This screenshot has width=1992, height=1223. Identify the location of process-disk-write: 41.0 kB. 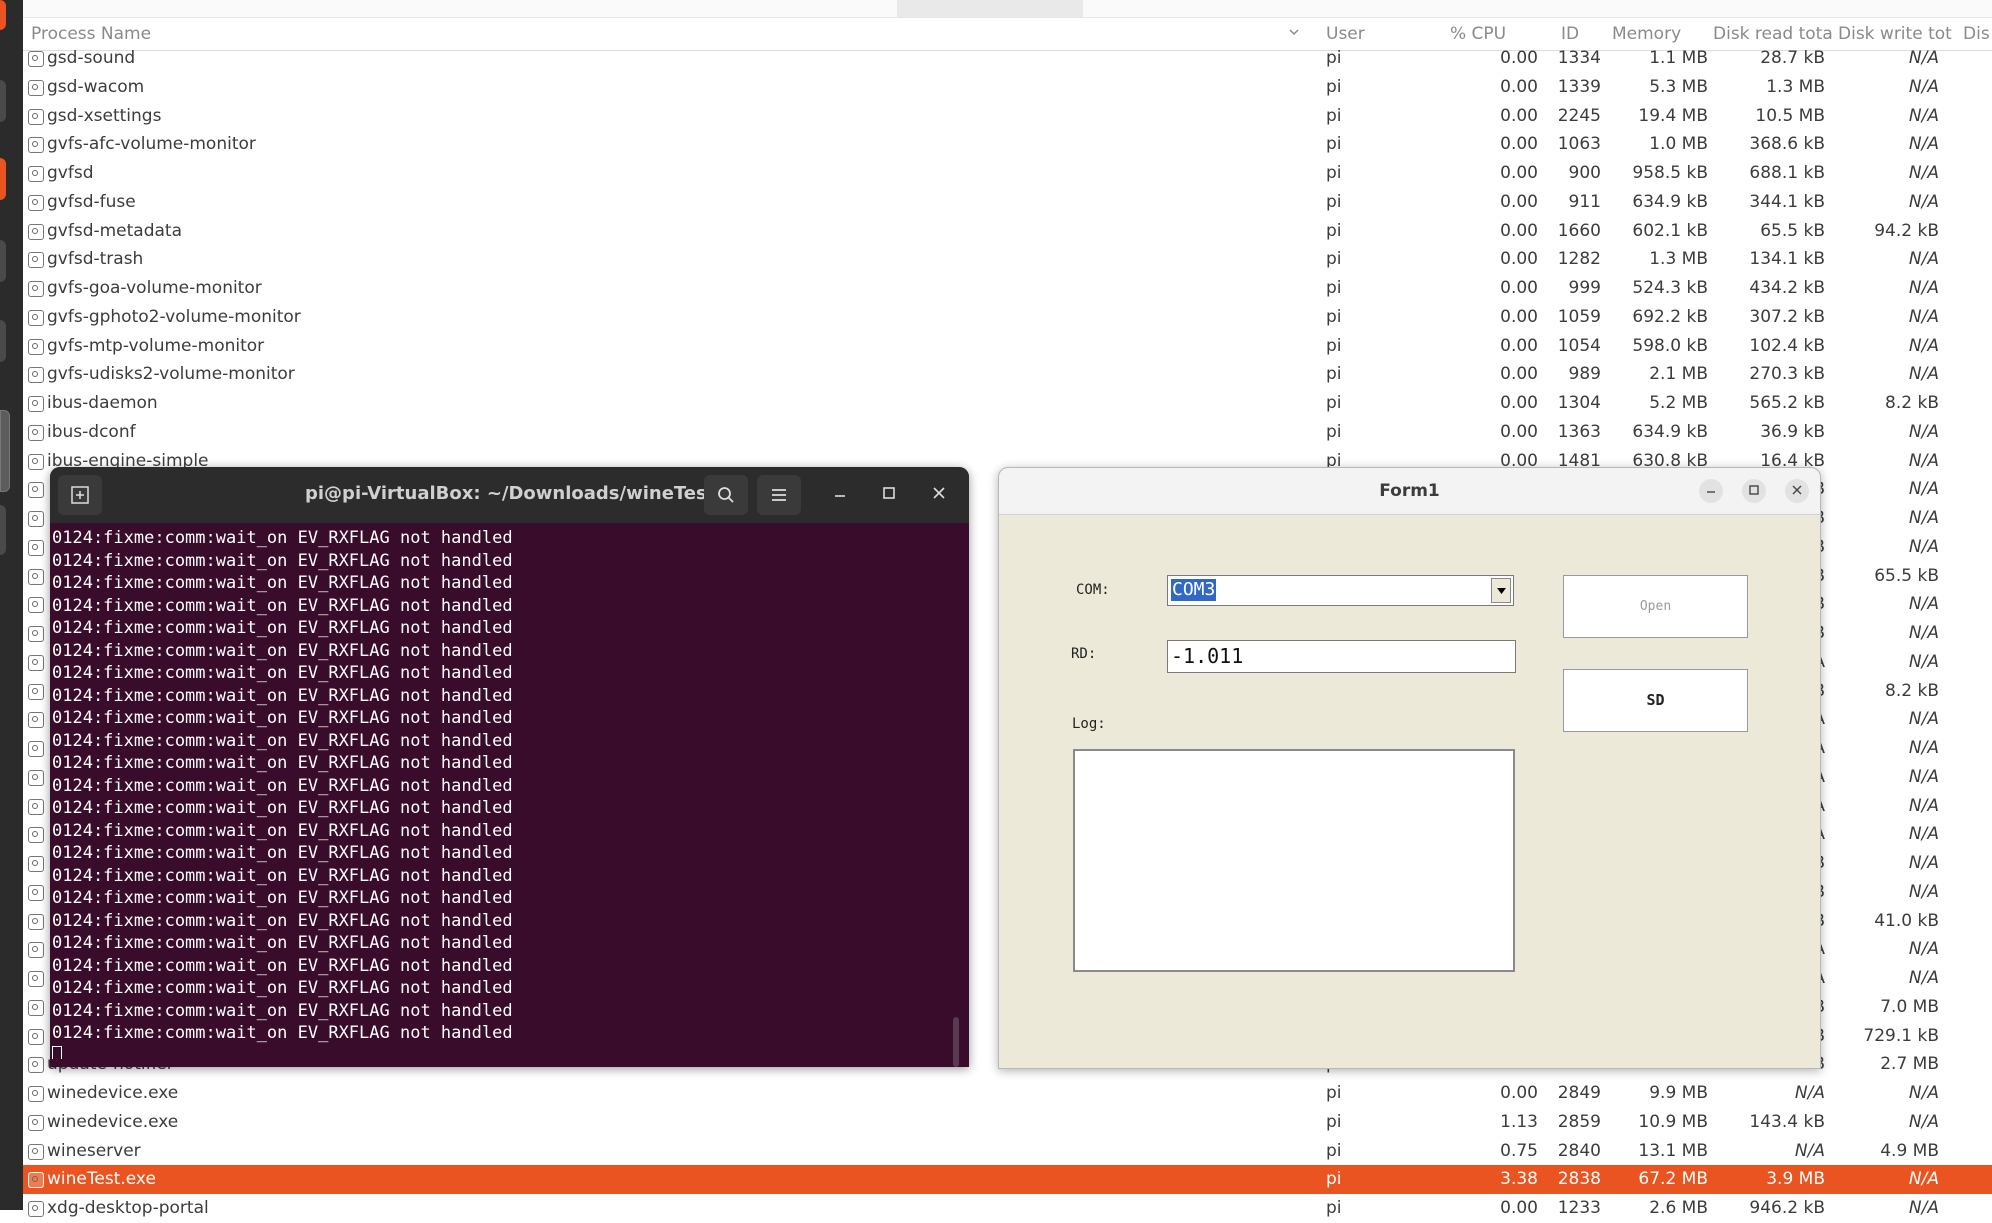
(1906, 920).